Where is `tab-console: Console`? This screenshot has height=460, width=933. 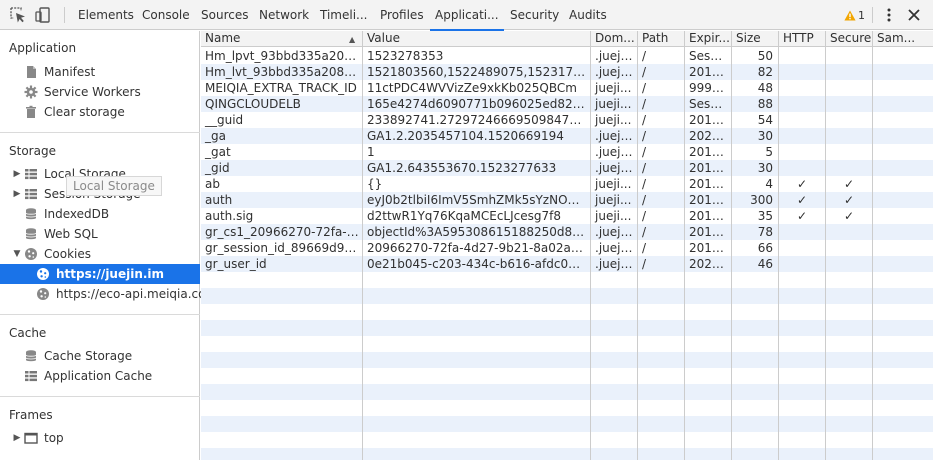
tab-console: Console is located at coordinates (166, 15).